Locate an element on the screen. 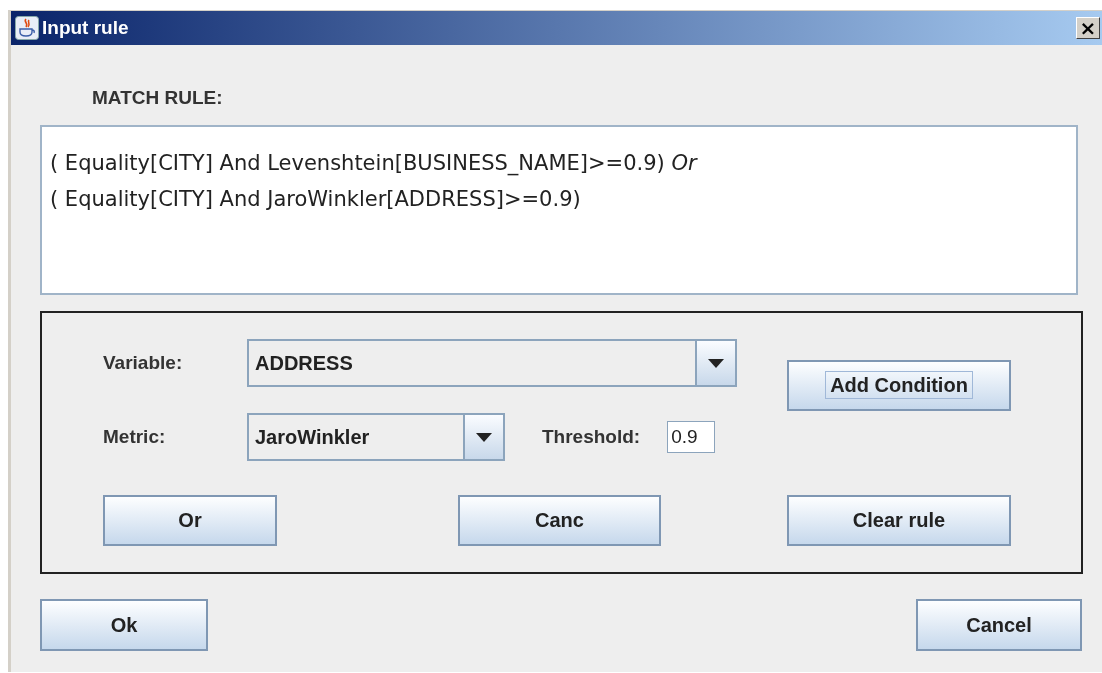 The width and height of the screenshot is (1102, 673). panel-button: Or is located at coordinates (190, 520).